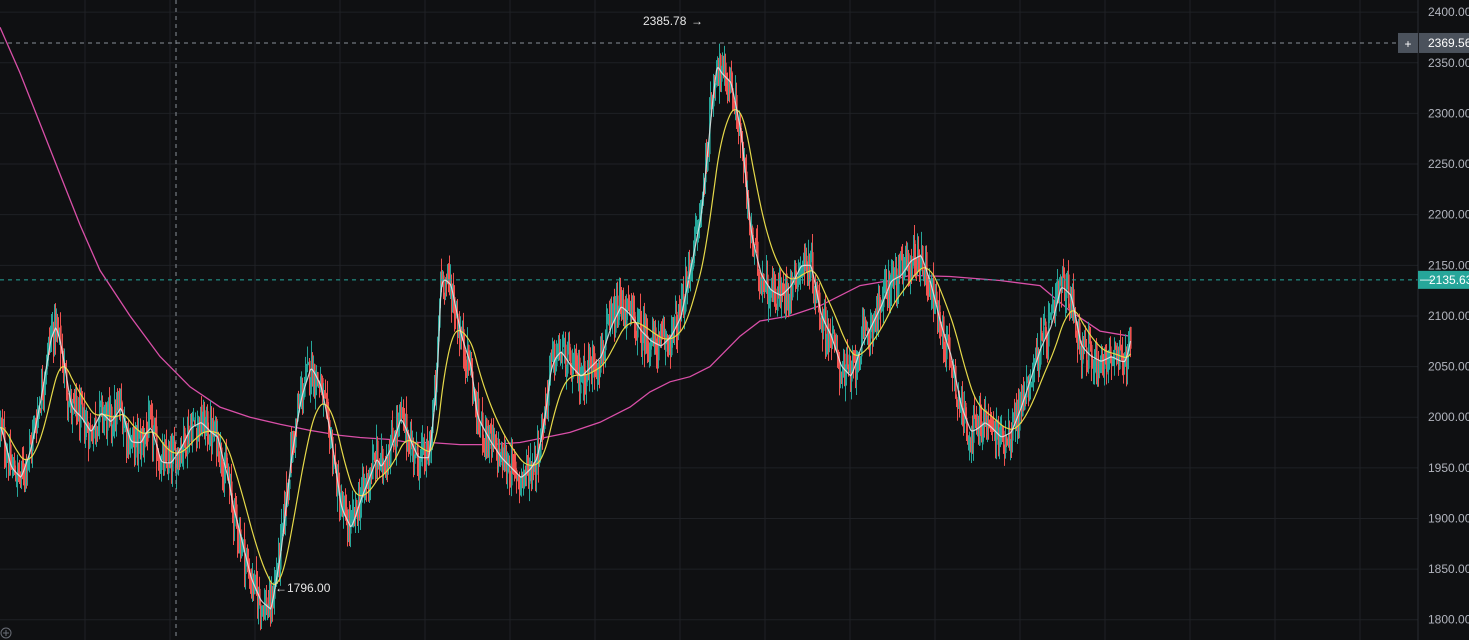  Describe the element at coordinates (1448, 63) in the screenshot. I see `price-tick-label: 2350.00` at that location.